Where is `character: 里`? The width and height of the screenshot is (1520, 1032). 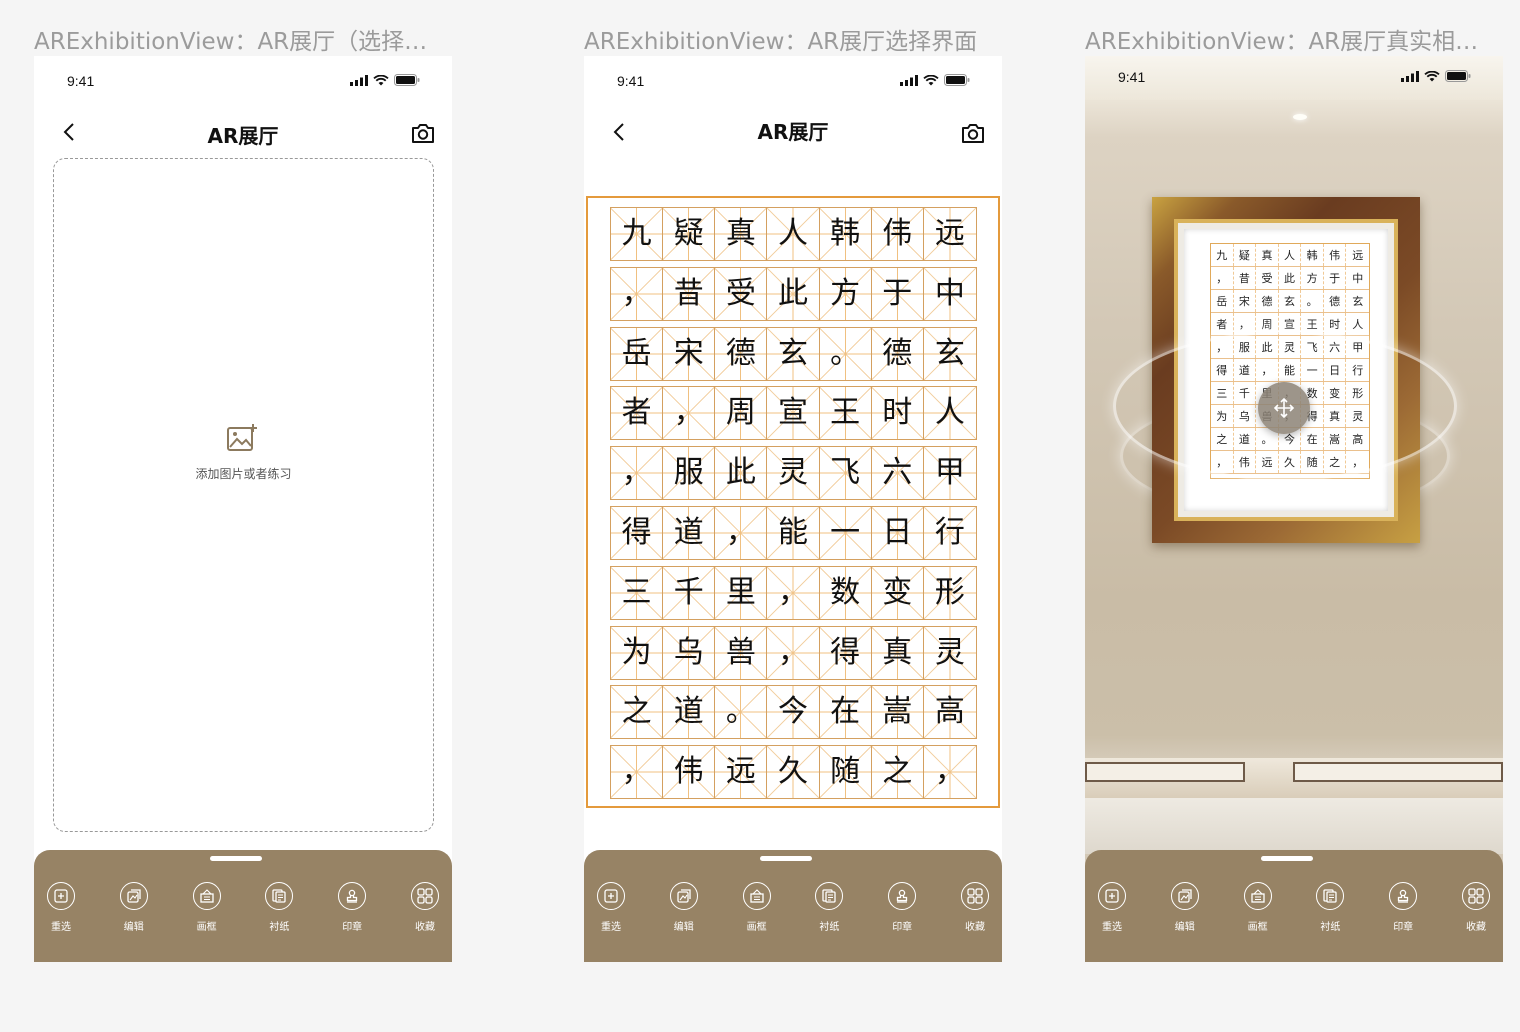
character: 里 is located at coordinates (740, 592).